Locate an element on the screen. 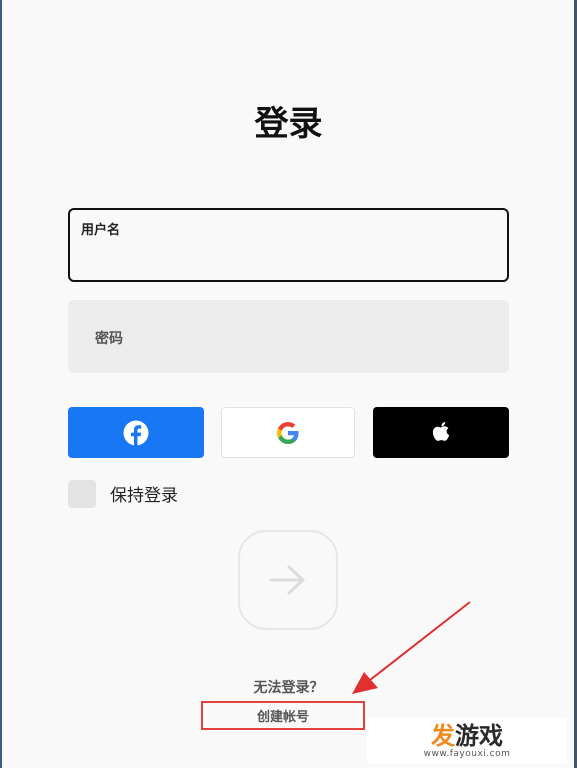 Image resolution: width=577 pixels, height=768 pixels. watermark-url: www.fayouxi.com is located at coordinates (467, 753).